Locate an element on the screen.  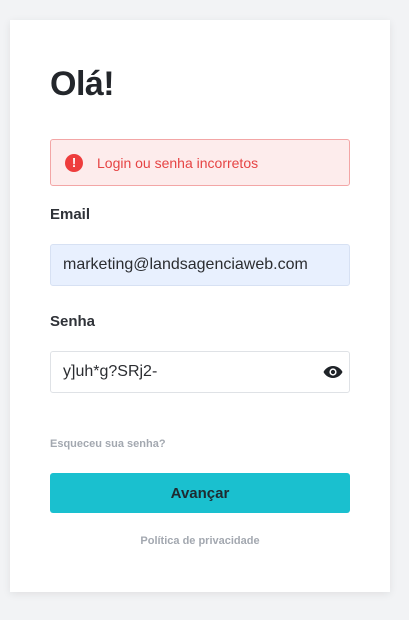
eye-icon is located at coordinates (333, 372).